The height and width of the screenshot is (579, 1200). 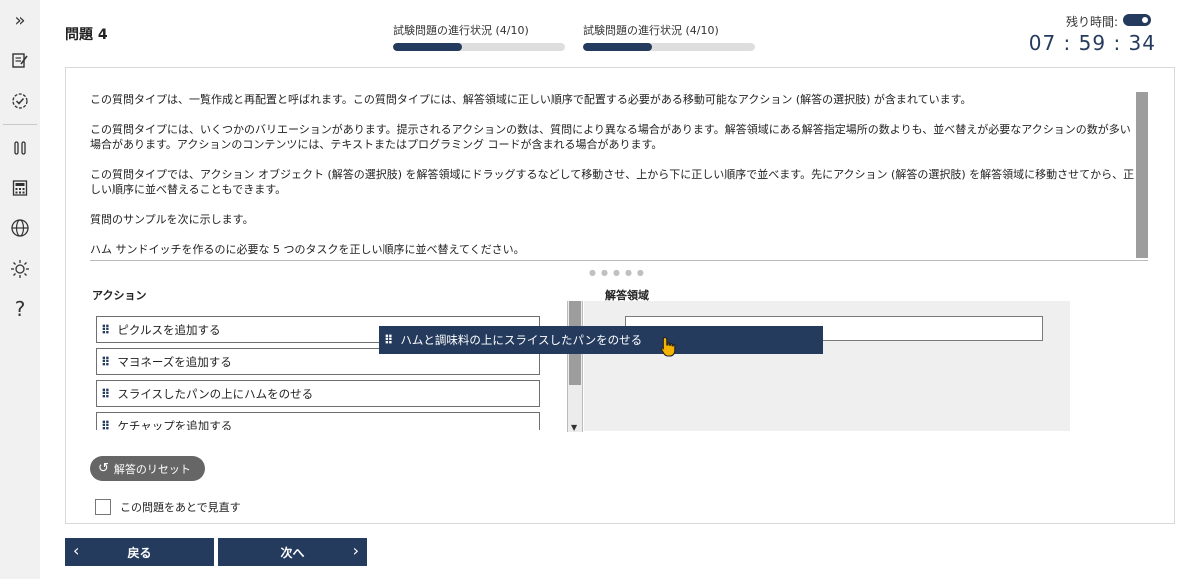 I want to click on globe-icon, so click(x=20, y=228).